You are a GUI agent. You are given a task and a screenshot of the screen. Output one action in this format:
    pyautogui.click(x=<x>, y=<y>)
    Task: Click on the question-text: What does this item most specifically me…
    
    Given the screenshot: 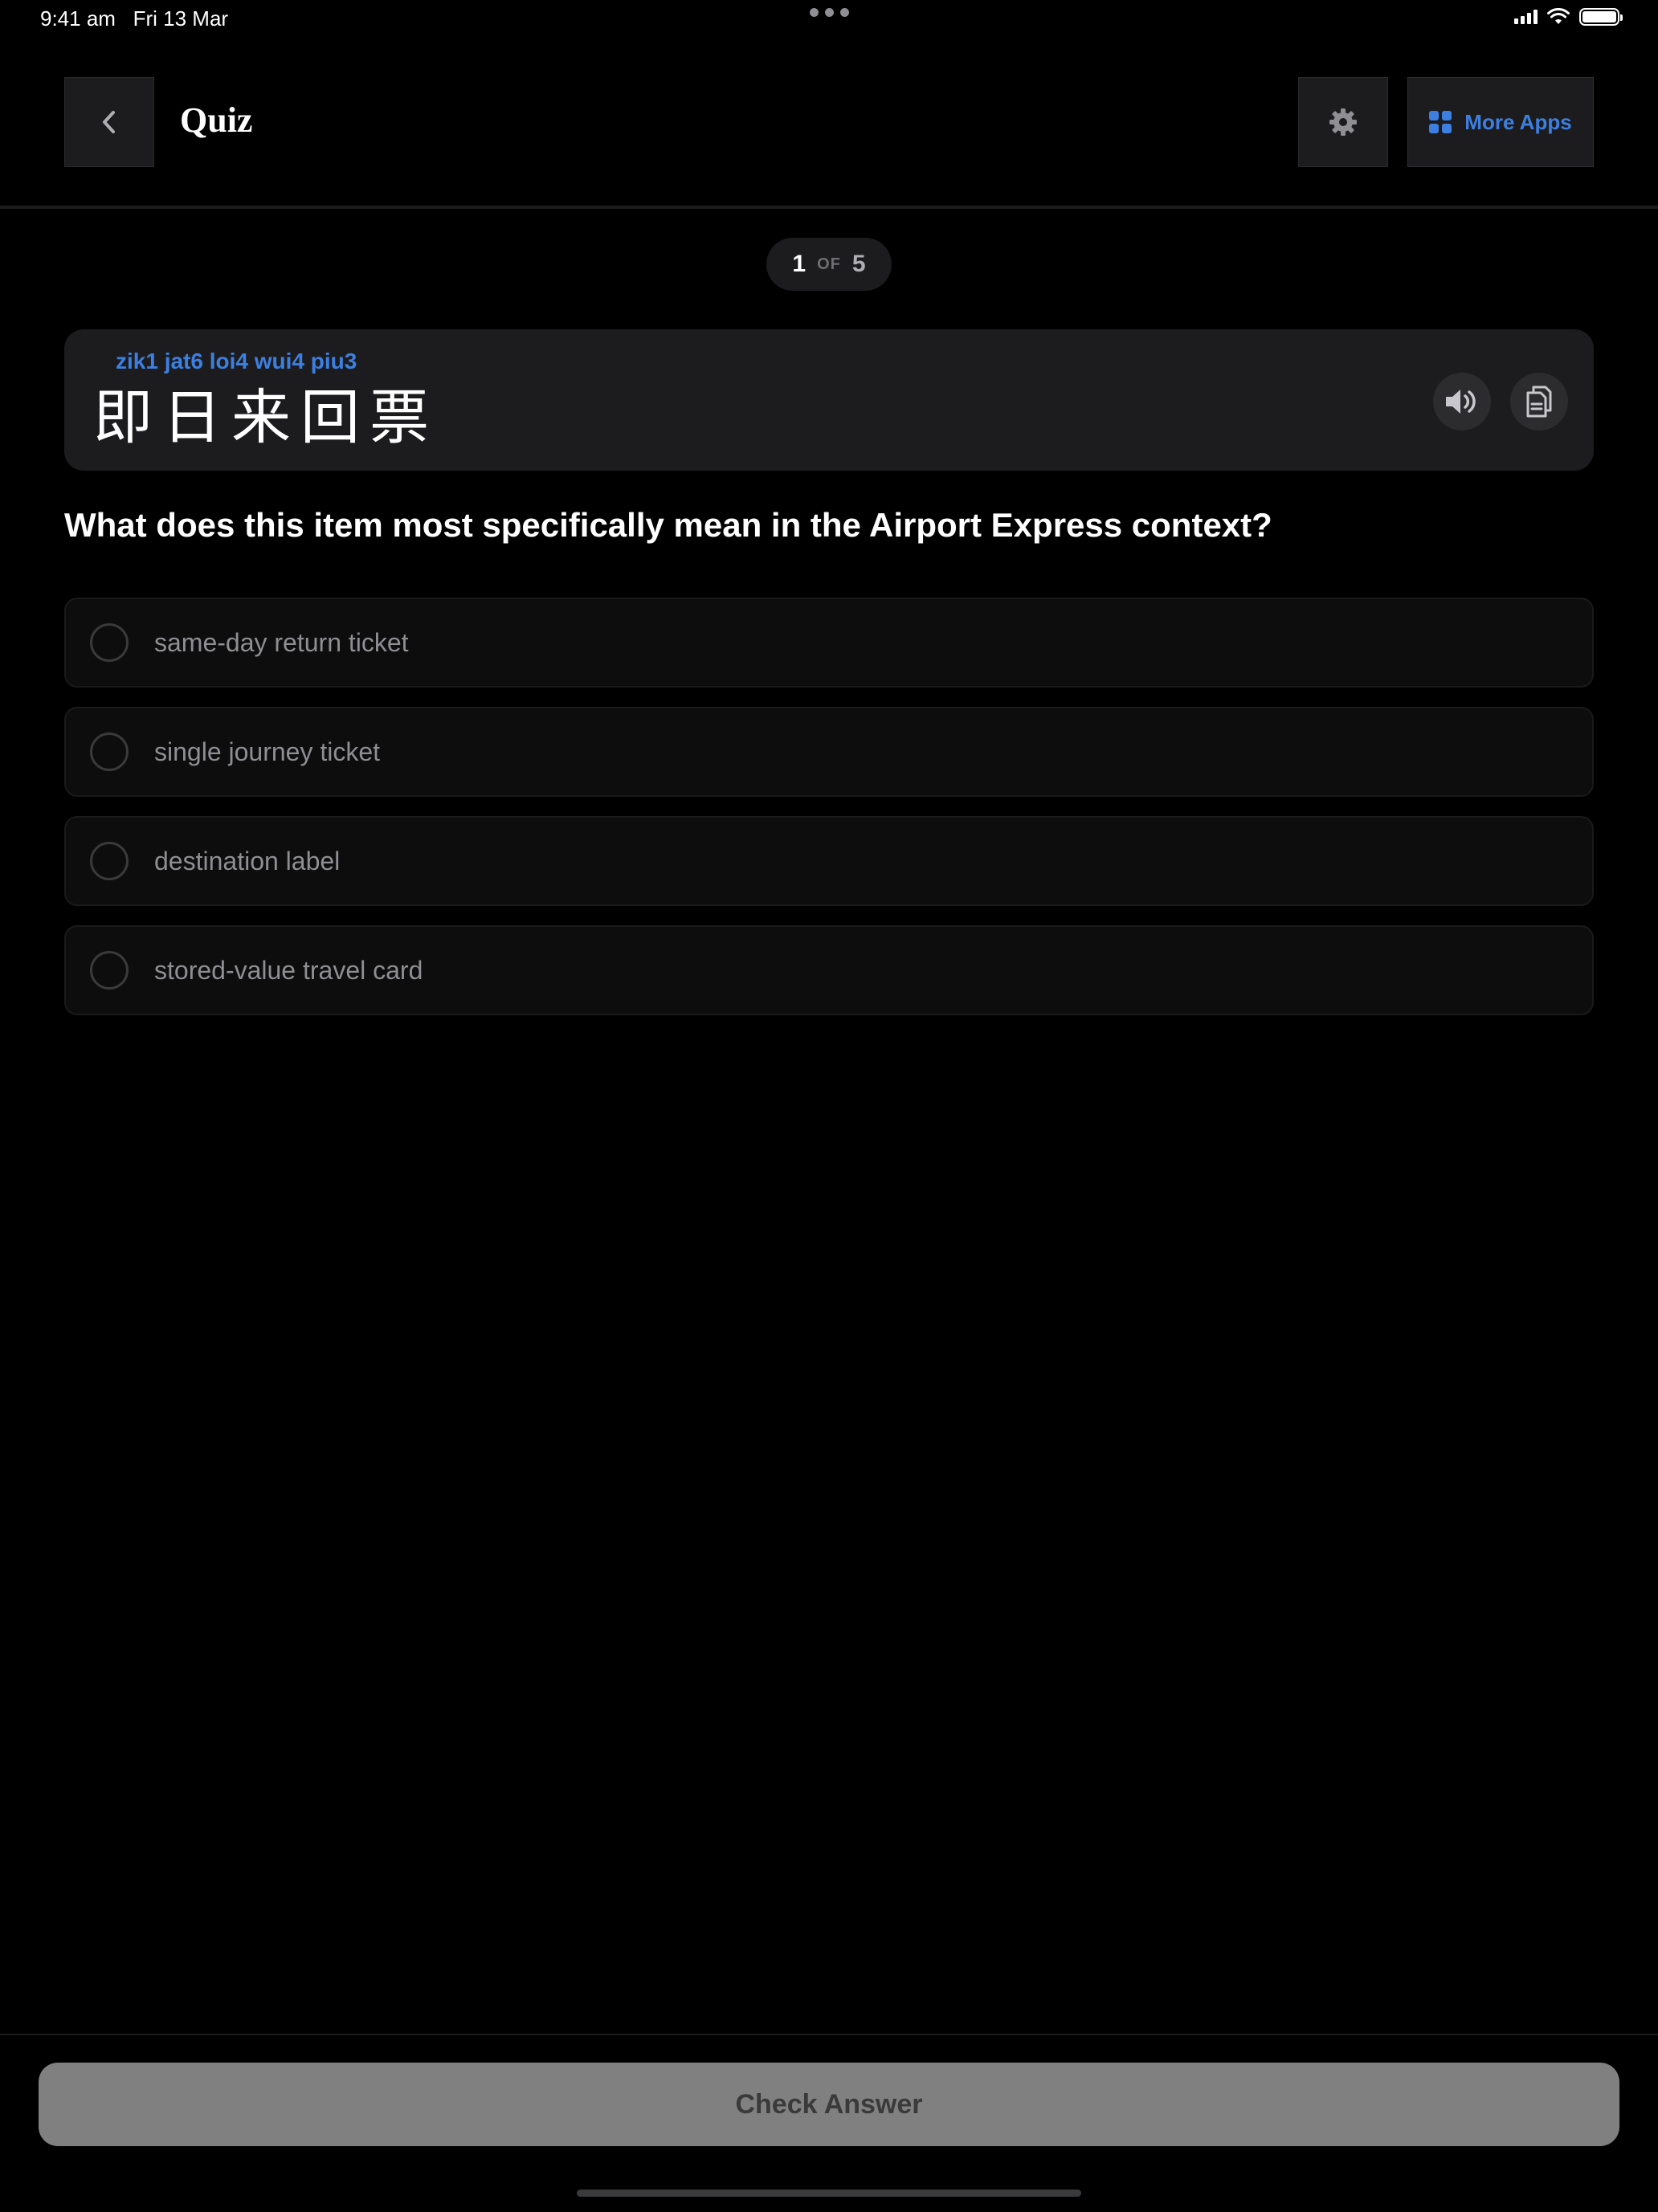 What is the action you would take?
    pyautogui.click(x=668, y=525)
    